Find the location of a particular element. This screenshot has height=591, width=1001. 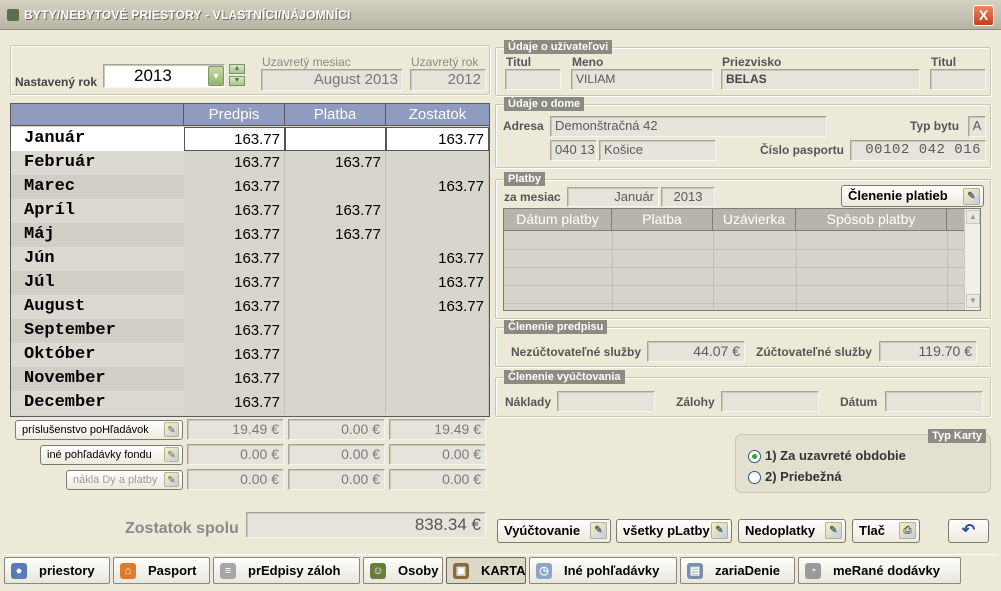

card-type-closed-label: 1) Za uzavreté obdobie is located at coordinates (835, 455).